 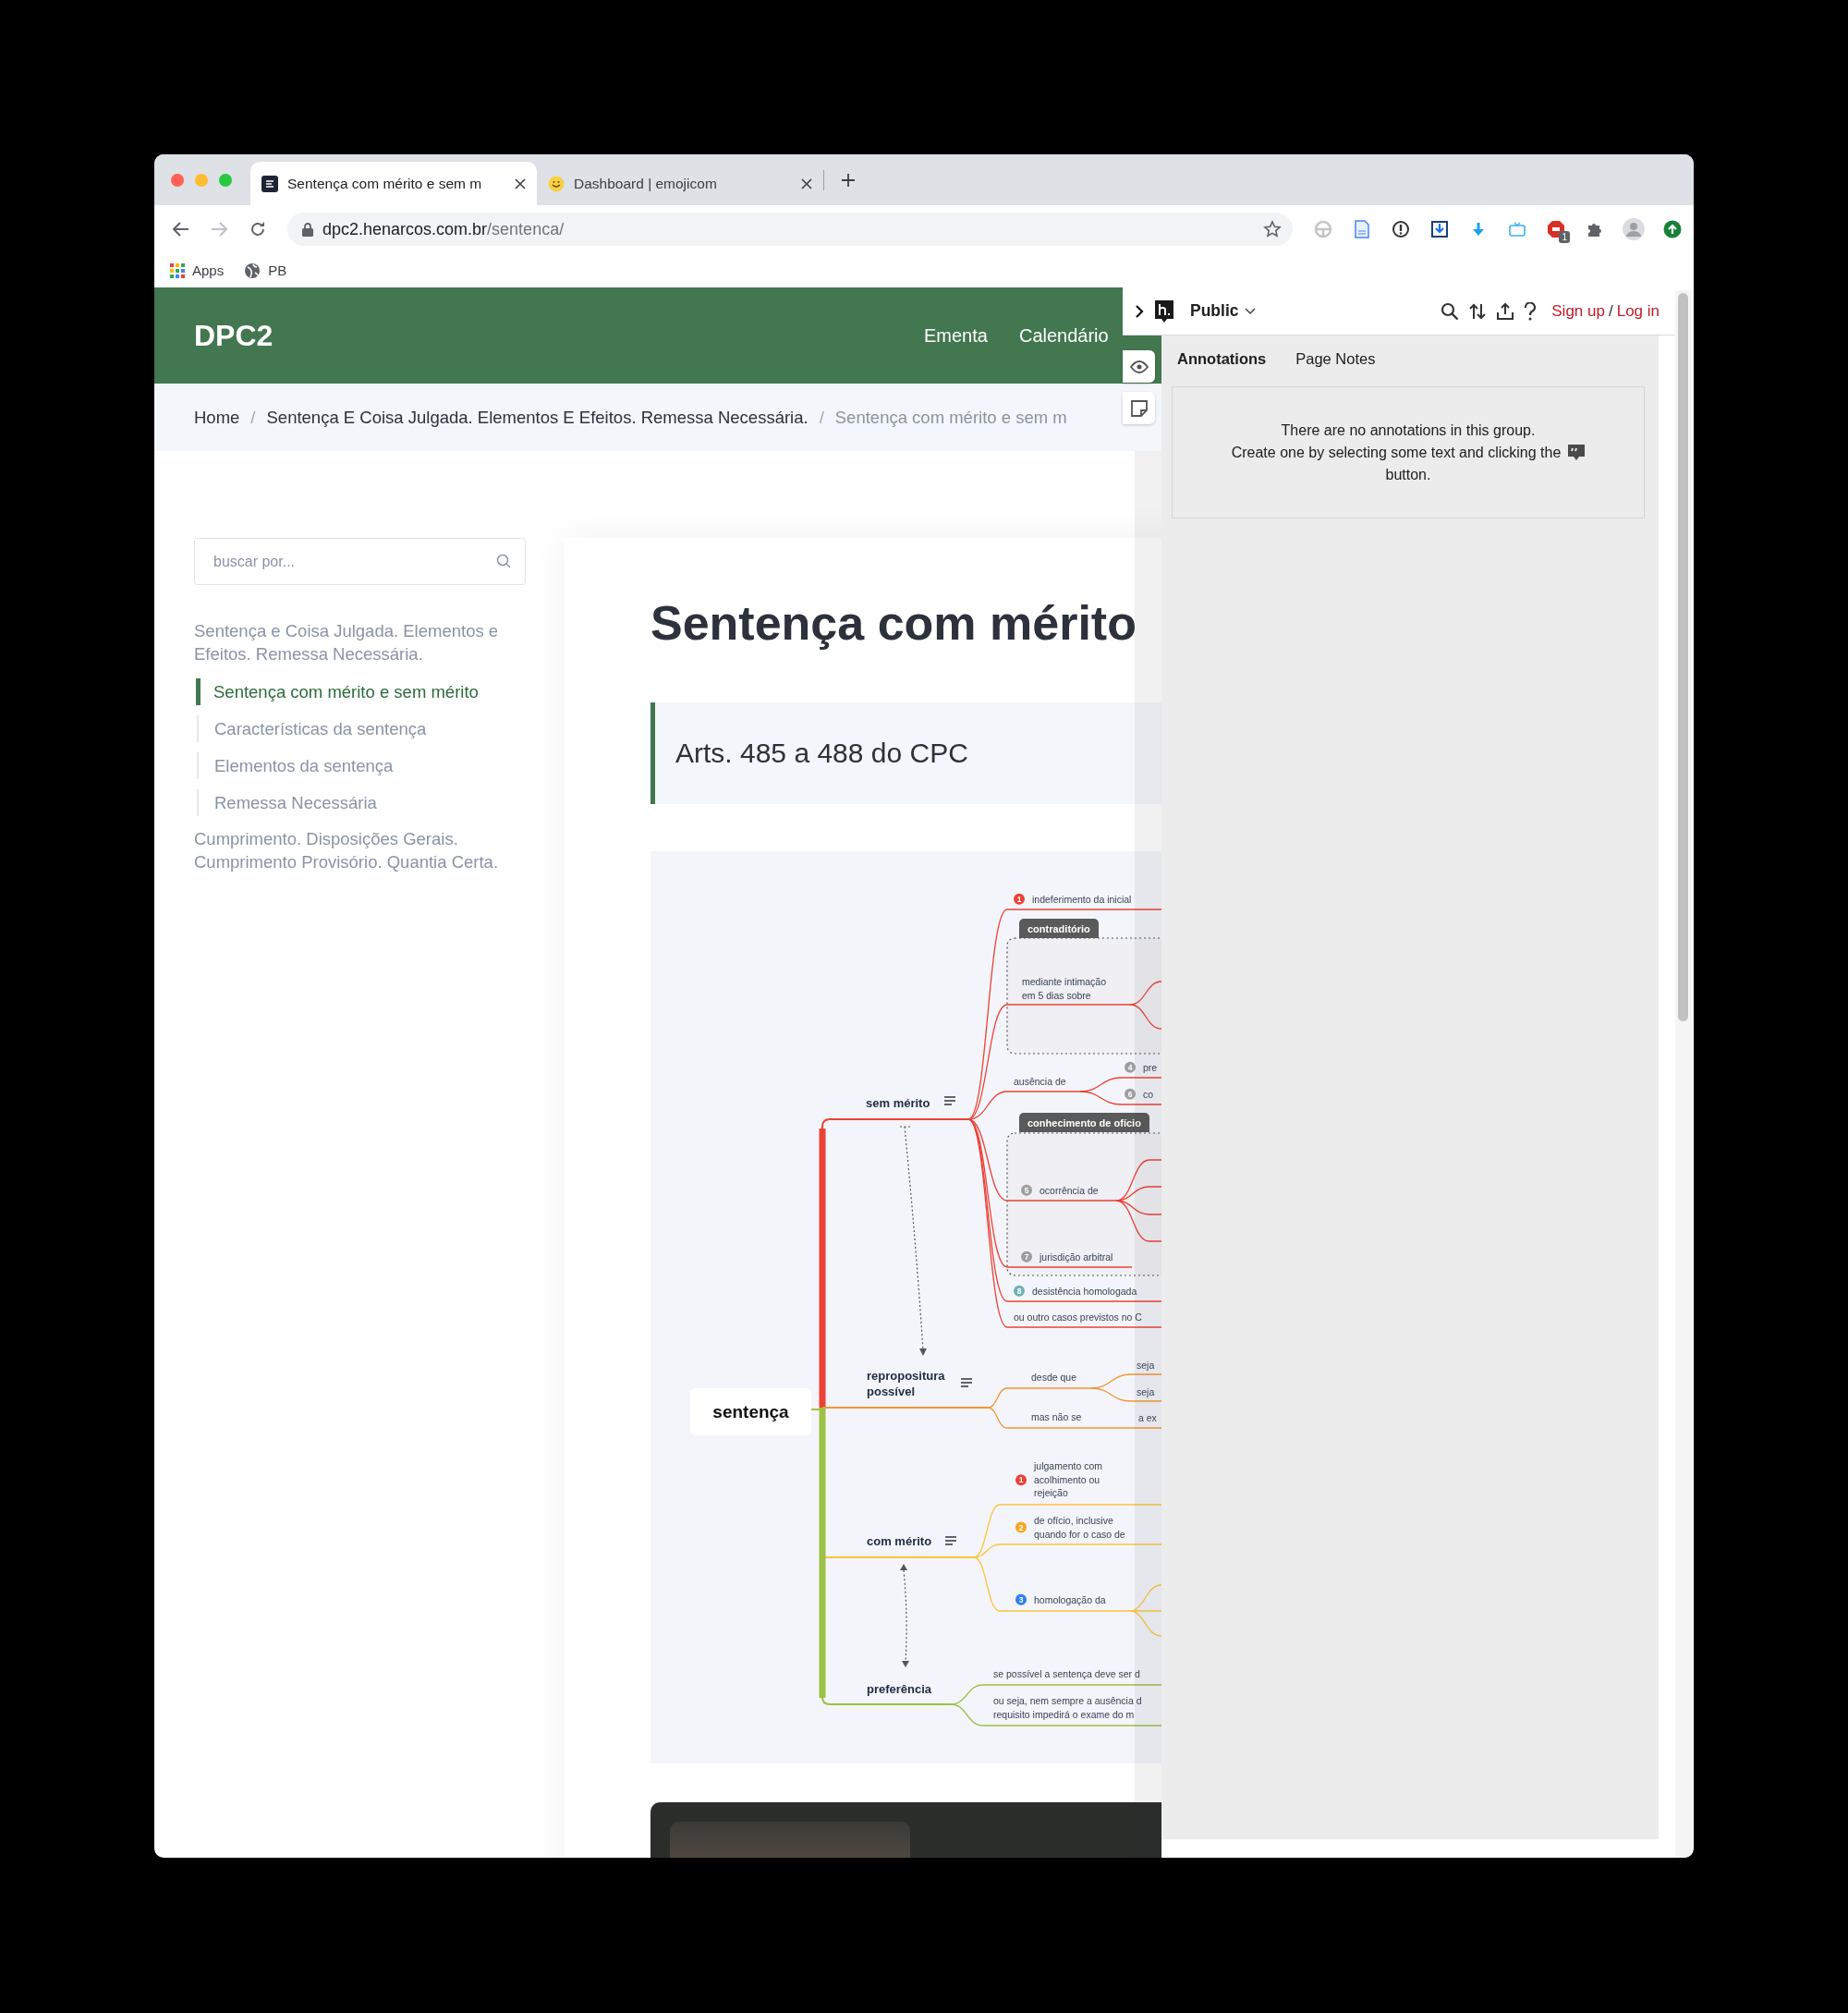 I want to click on topic-label: pre, so click(x=1150, y=1067).